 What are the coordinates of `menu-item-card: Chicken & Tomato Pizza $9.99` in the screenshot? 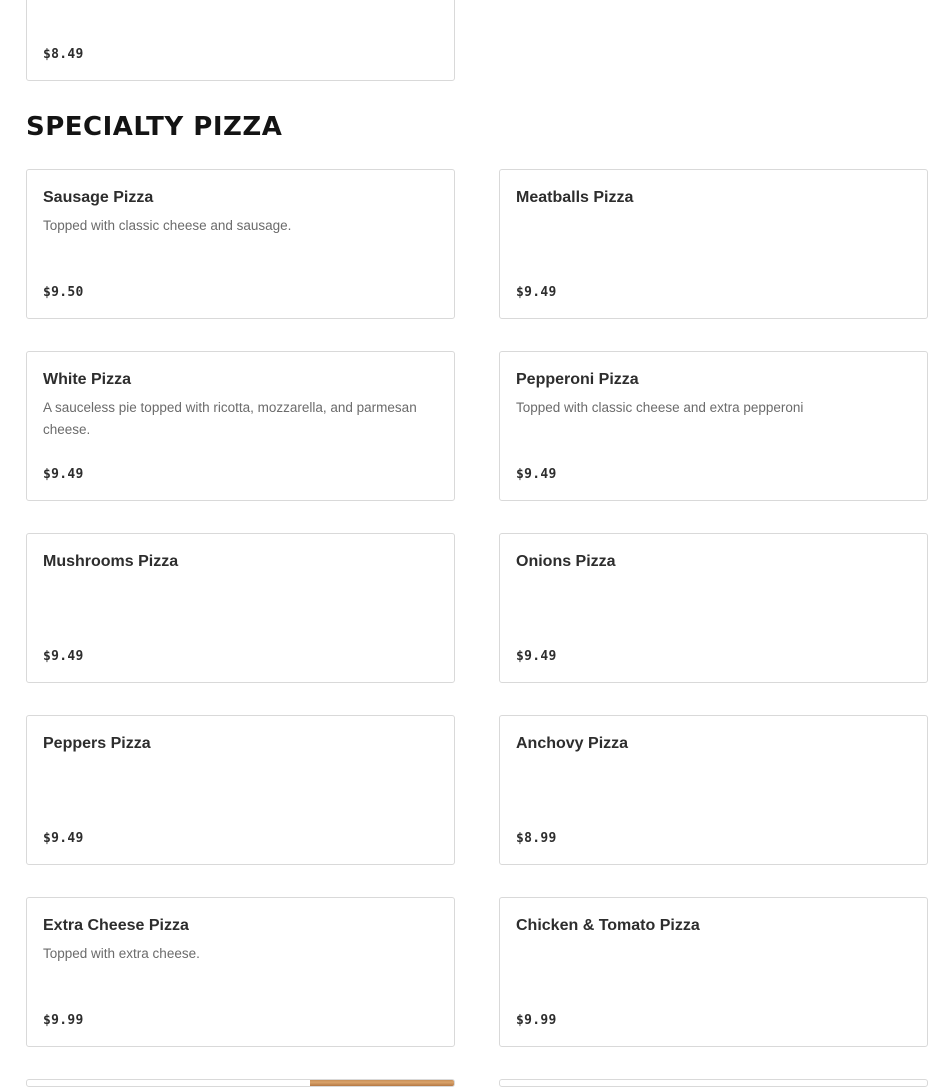 It's located at (713, 972).